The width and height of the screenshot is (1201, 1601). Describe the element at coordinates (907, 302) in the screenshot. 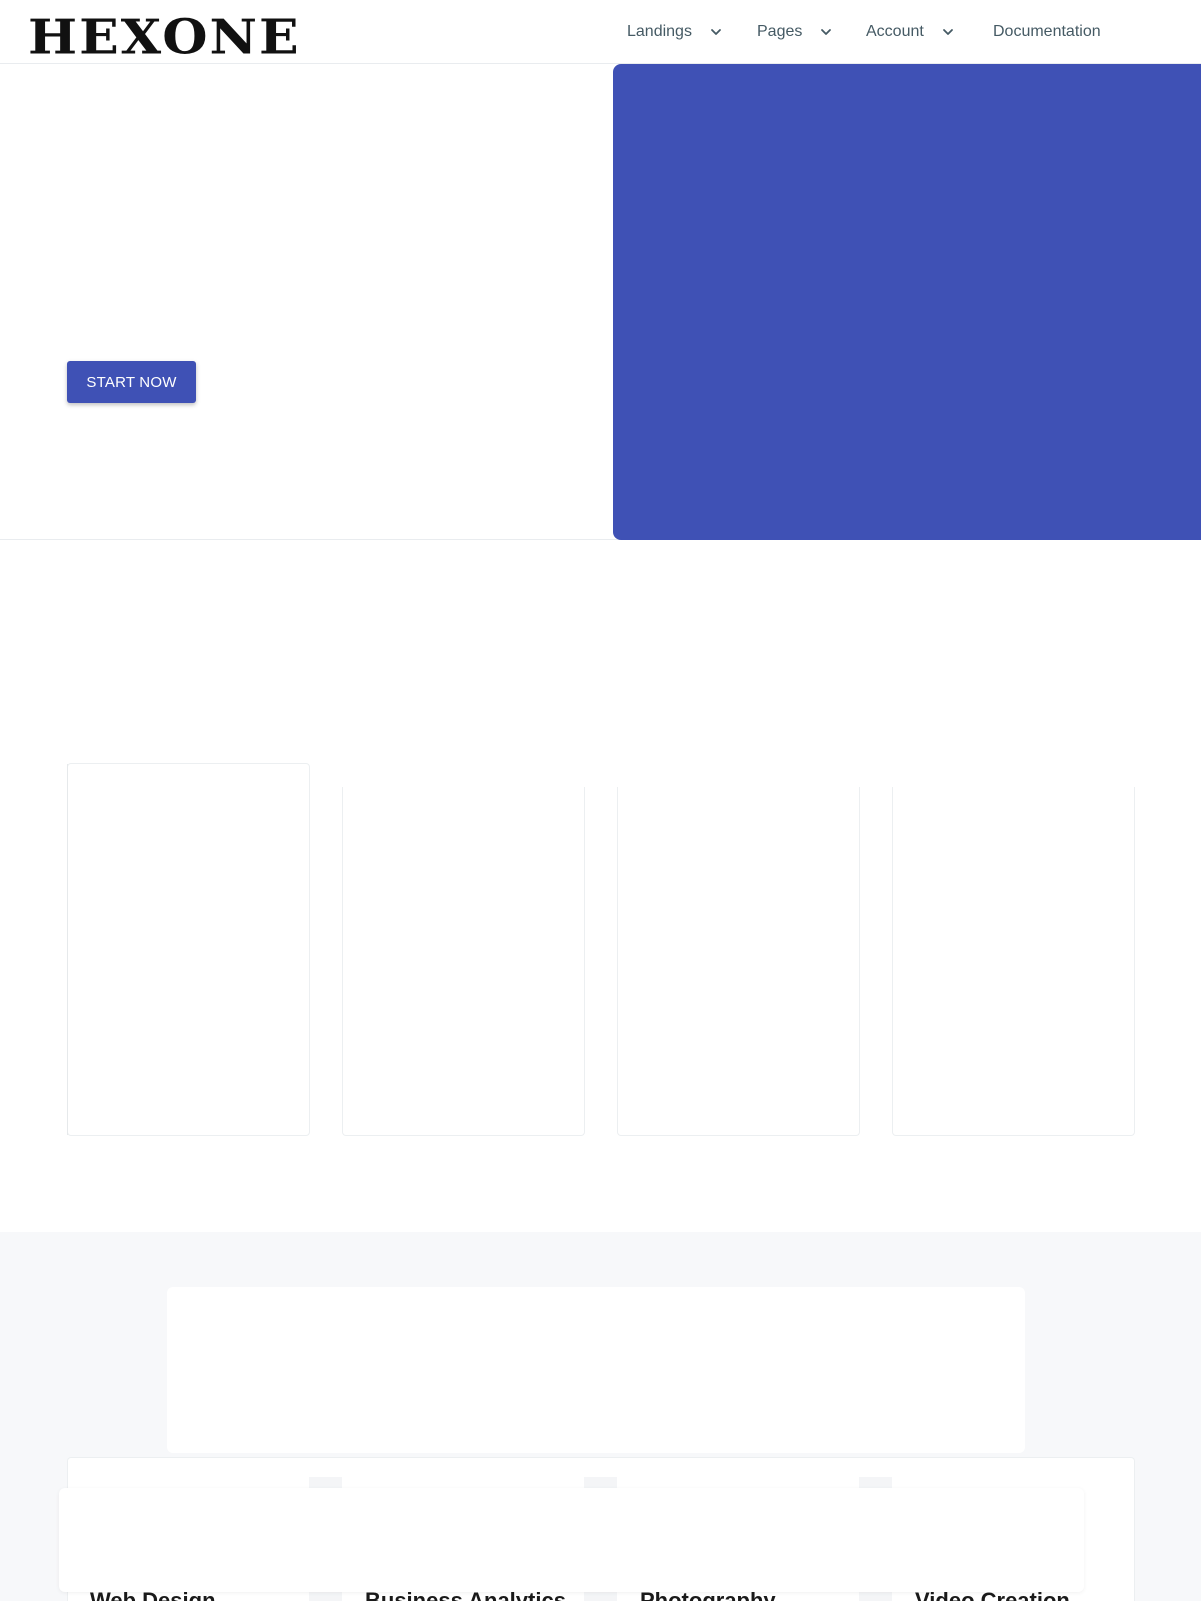

I see `hero-image-panel` at that location.